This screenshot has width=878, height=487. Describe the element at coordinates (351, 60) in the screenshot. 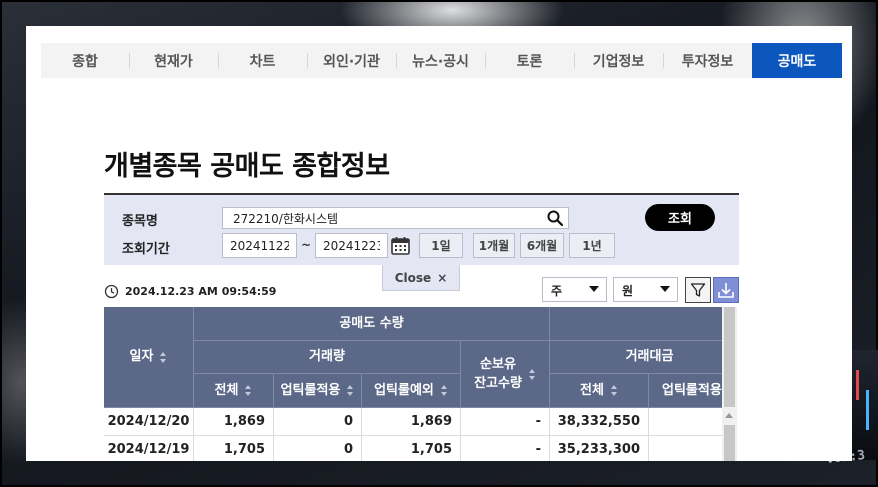

I see `tab-foreign-institution: 외인·기관` at that location.